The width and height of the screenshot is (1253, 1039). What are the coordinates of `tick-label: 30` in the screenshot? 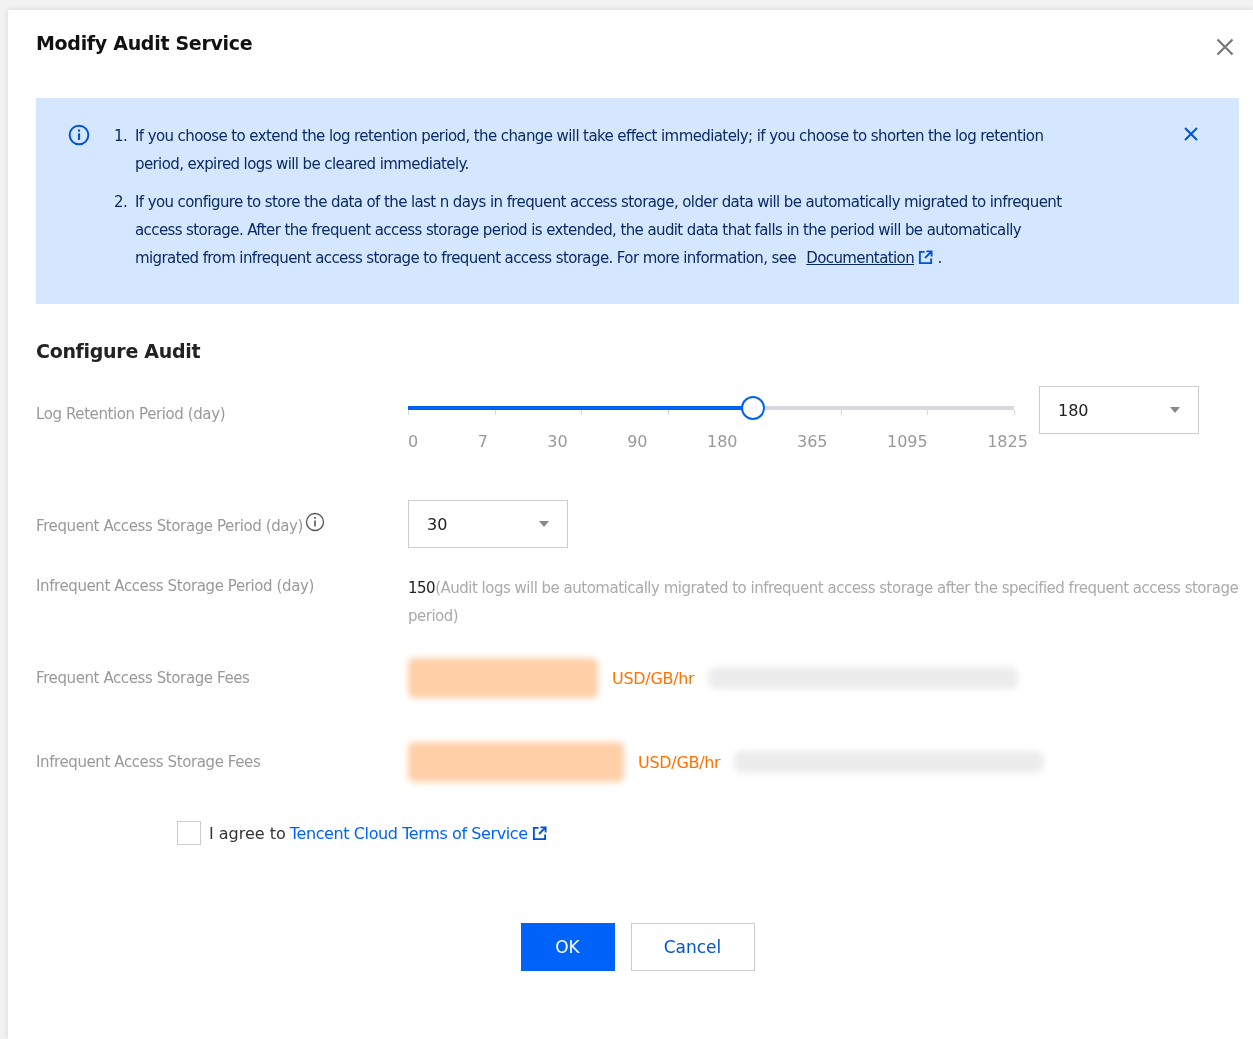 It's located at (557, 441).